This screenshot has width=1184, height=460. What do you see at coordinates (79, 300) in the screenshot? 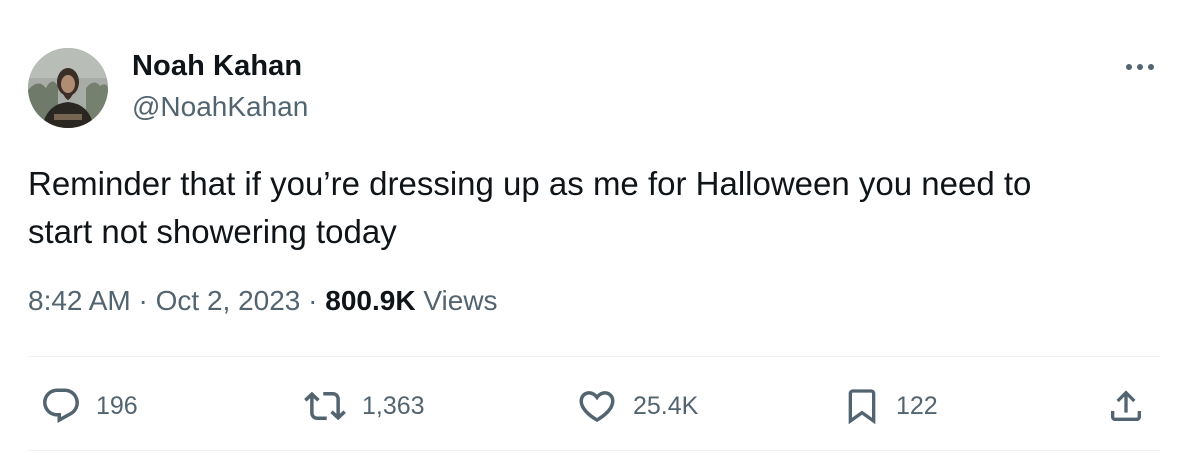
I see `tweet-time: 8:42 AM` at bounding box center [79, 300].